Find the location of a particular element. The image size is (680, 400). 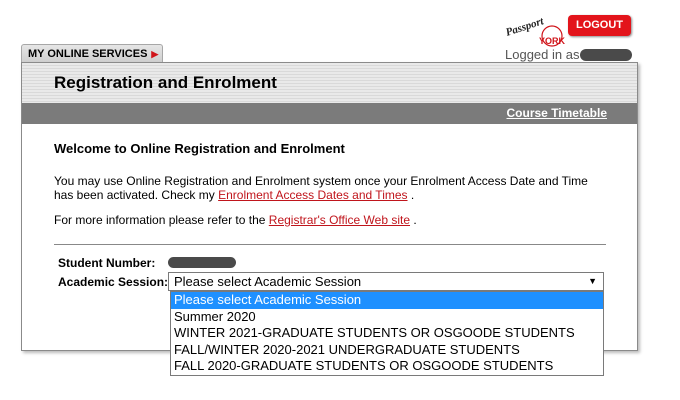

redacted-student-number is located at coordinates (202, 262).